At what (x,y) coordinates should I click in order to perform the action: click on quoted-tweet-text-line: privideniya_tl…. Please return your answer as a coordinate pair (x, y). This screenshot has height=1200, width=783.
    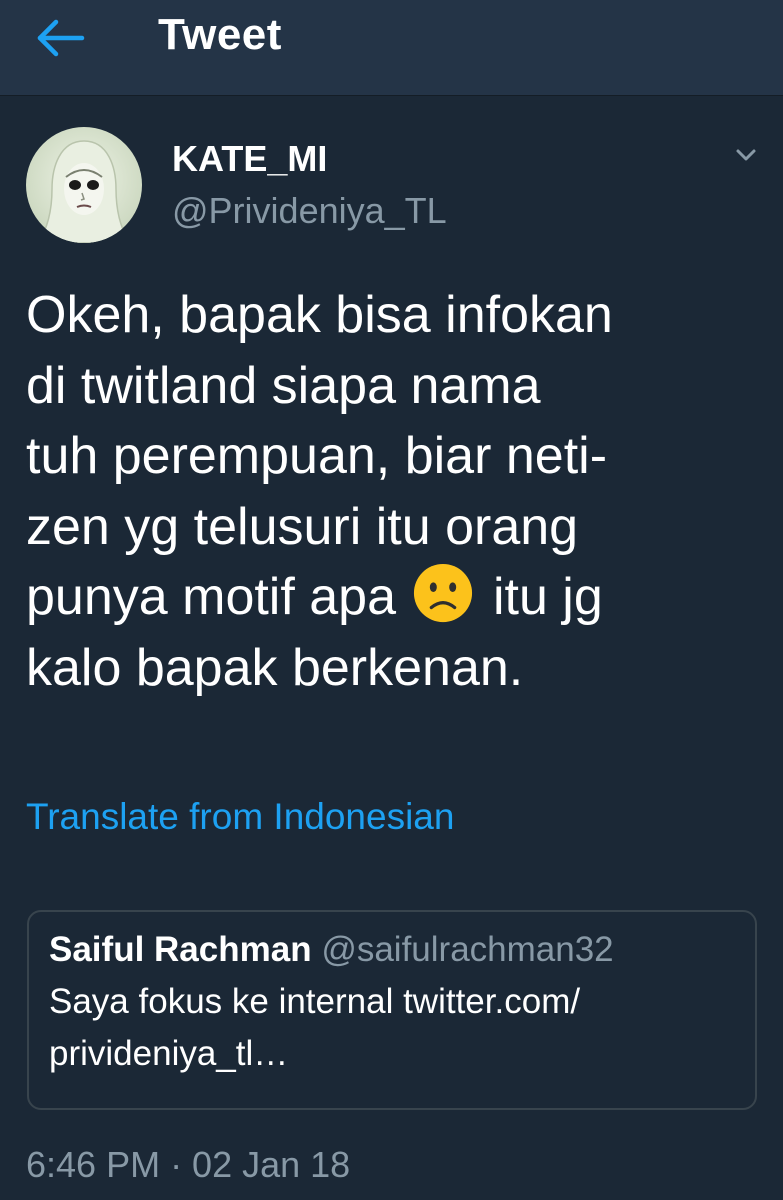
    Looking at the image, I should click on (169, 1053).